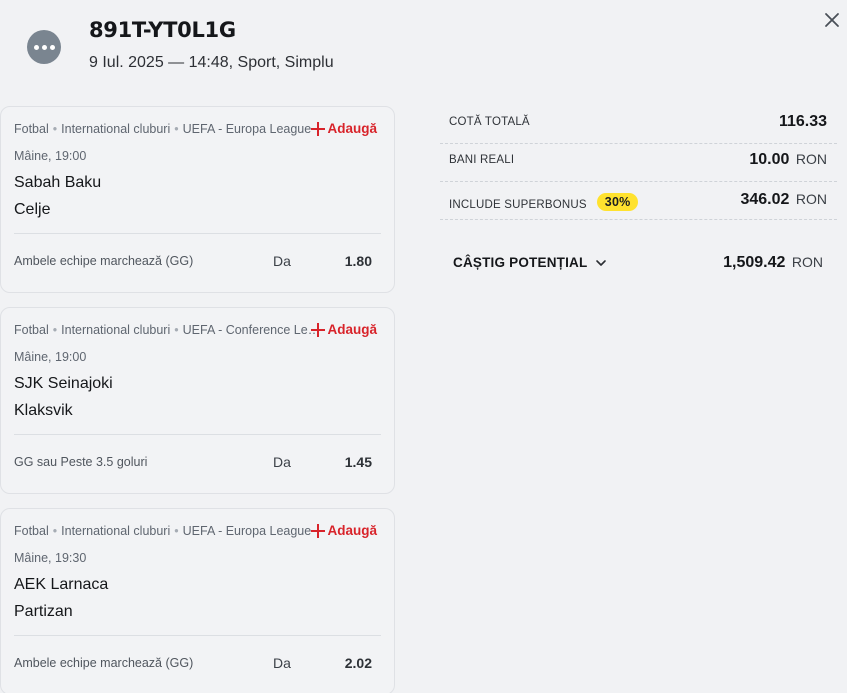  I want to click on market-name: GG sau Peste 3.5 goluri, so click(81, 462).